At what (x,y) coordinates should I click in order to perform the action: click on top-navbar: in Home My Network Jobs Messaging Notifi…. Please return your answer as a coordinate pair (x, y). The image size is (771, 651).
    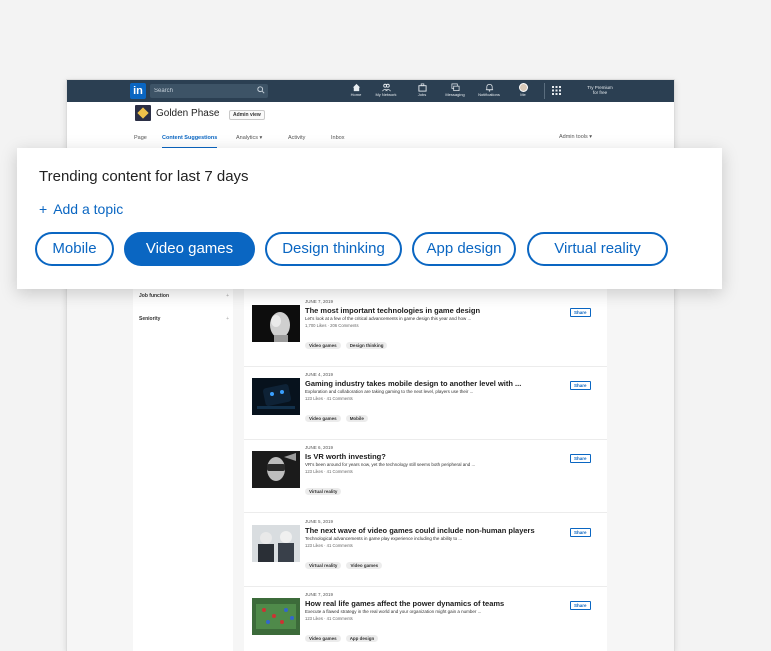
    Looking at the image, I should click on (370, 91).